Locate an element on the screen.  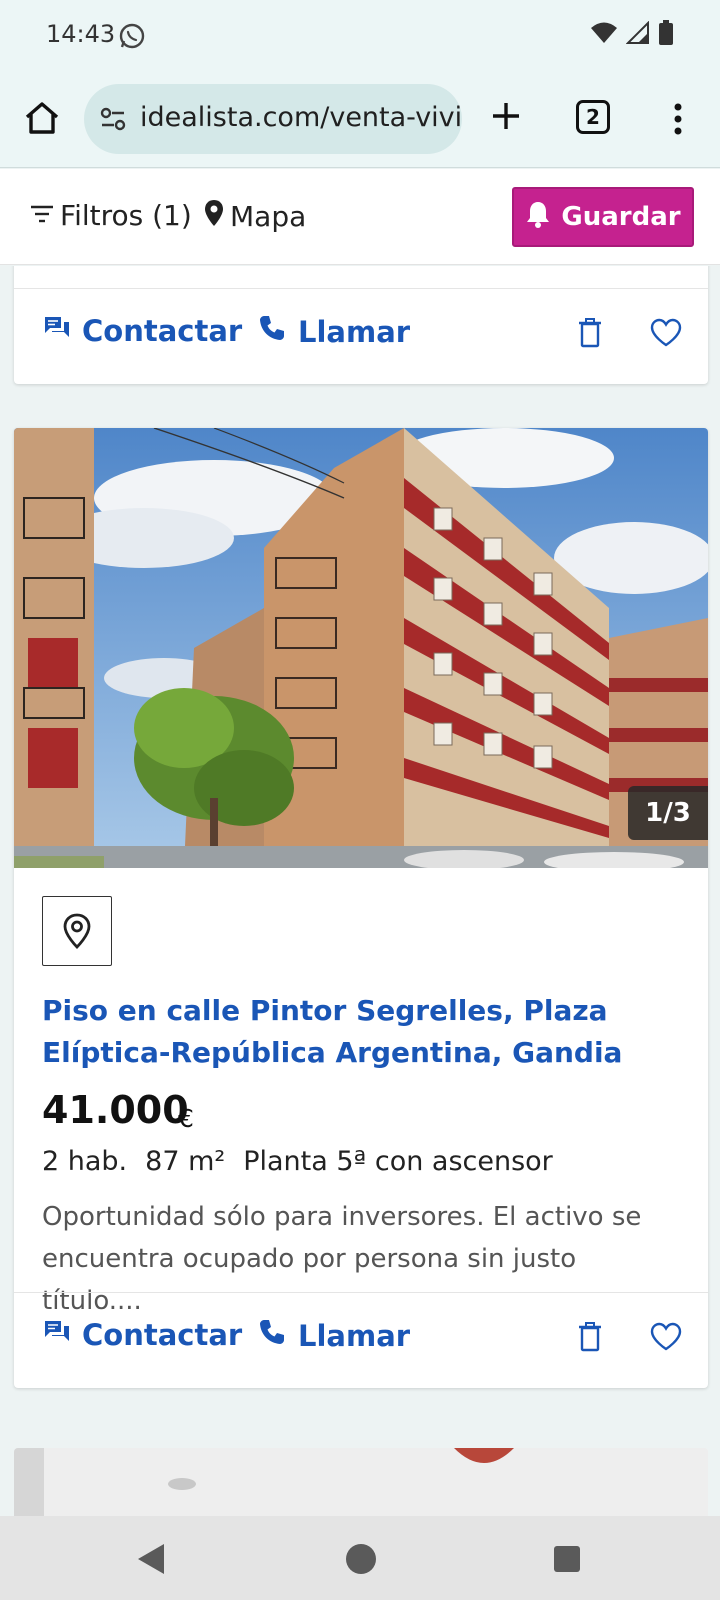
interior-photo is located at coordinates (361, 1482).